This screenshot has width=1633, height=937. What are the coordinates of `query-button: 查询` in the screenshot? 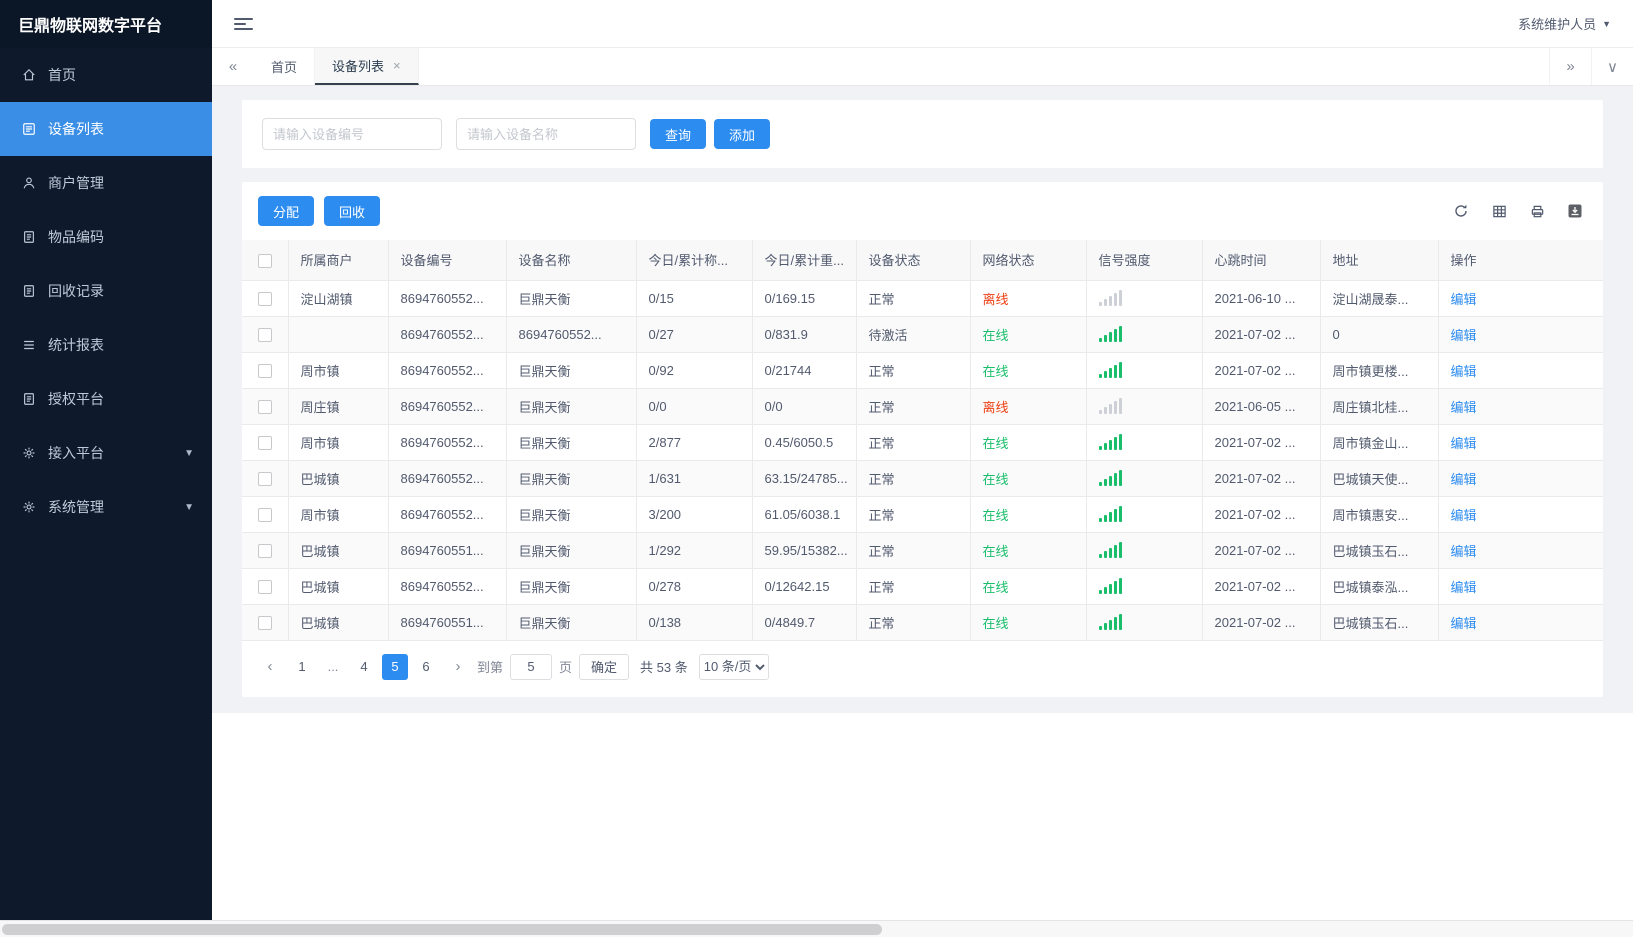 It's located at (678, 134).